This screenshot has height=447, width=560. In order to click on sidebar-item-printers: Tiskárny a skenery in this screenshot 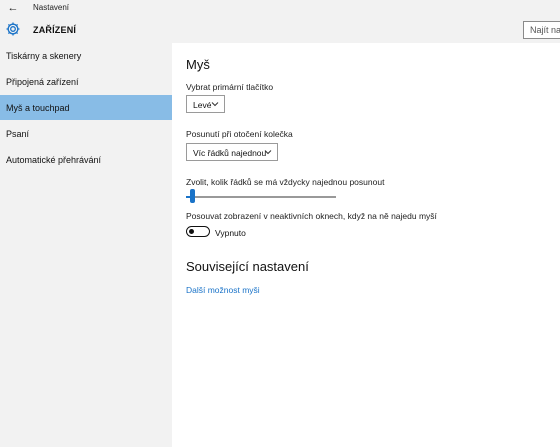, I will do `click(86, 55)`.